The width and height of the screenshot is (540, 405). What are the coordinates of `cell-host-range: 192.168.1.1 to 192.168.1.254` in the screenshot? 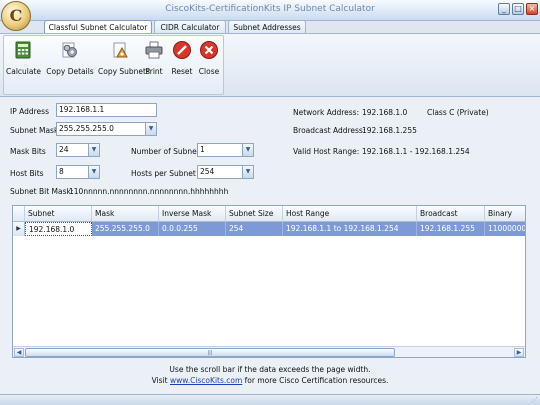 It's located at (350, 229).